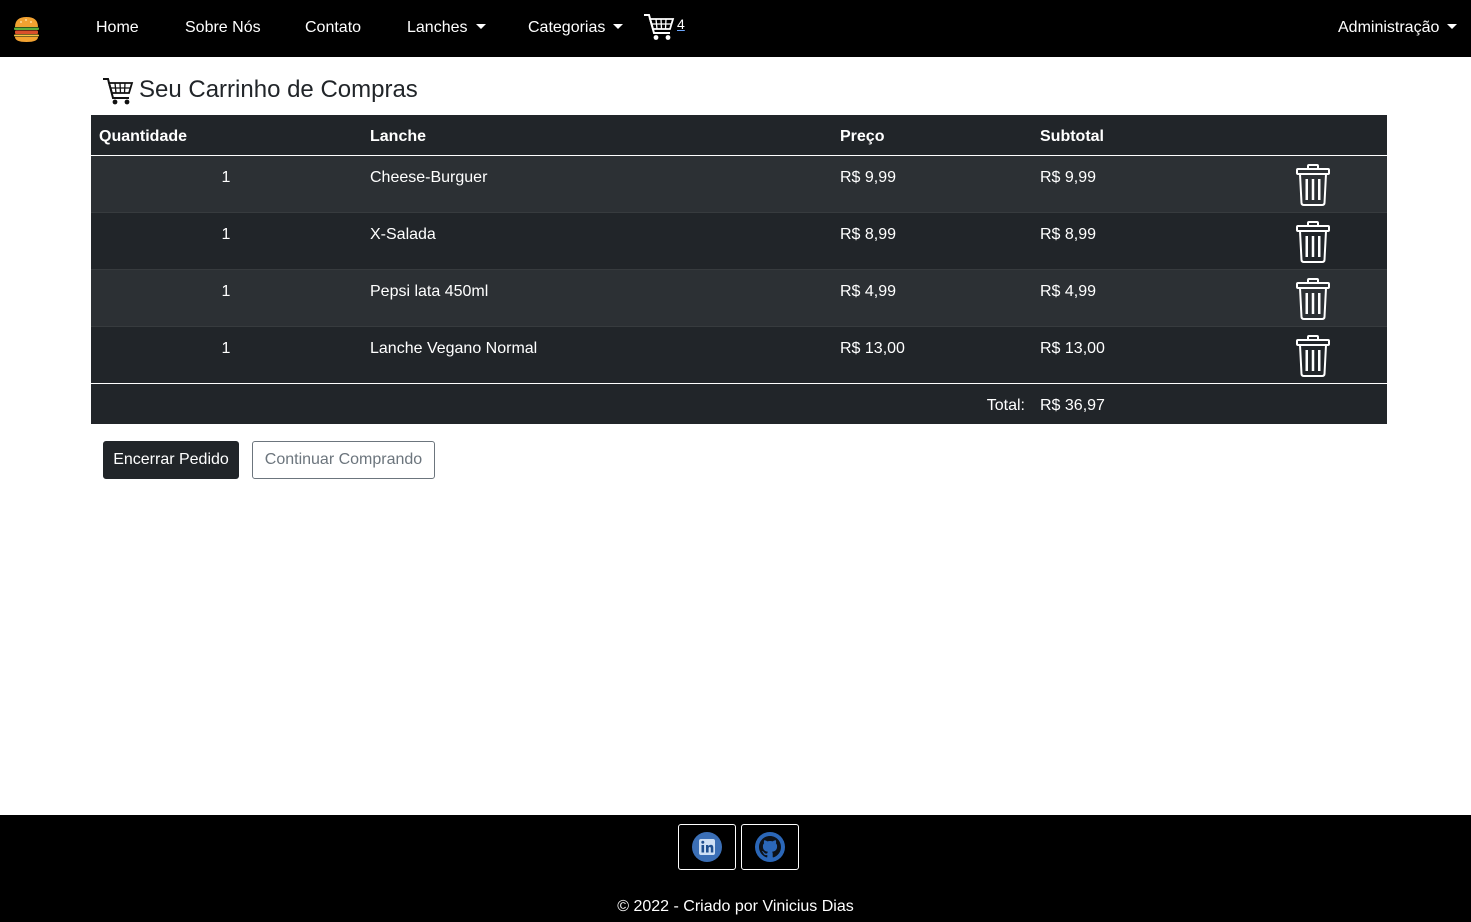 This screenshot has height=922, width=1471. Describe the element at coordinates (868, 234) in the screenshot. I see `row-price: R$ 8,99` at that location.